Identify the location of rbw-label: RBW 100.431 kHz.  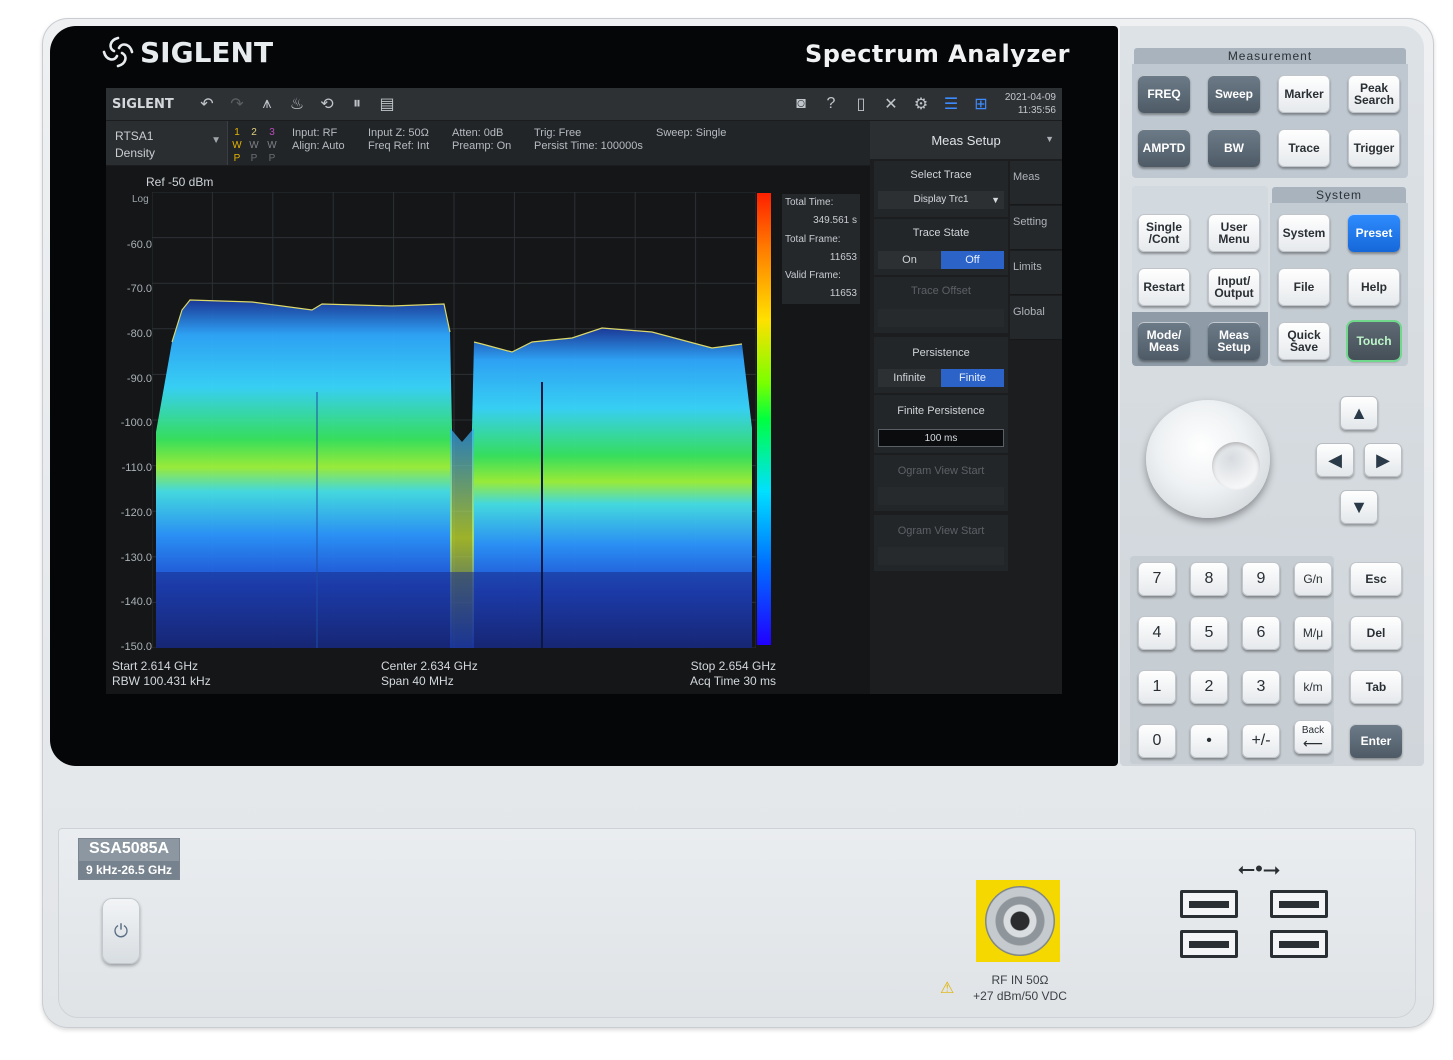
(161, 681).